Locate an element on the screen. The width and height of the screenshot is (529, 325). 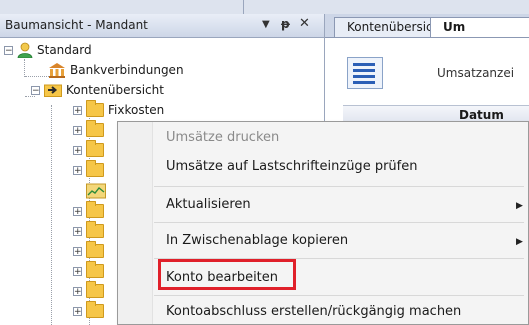
tree-label: Bankverbindungen is located at coordinates (127, 70).